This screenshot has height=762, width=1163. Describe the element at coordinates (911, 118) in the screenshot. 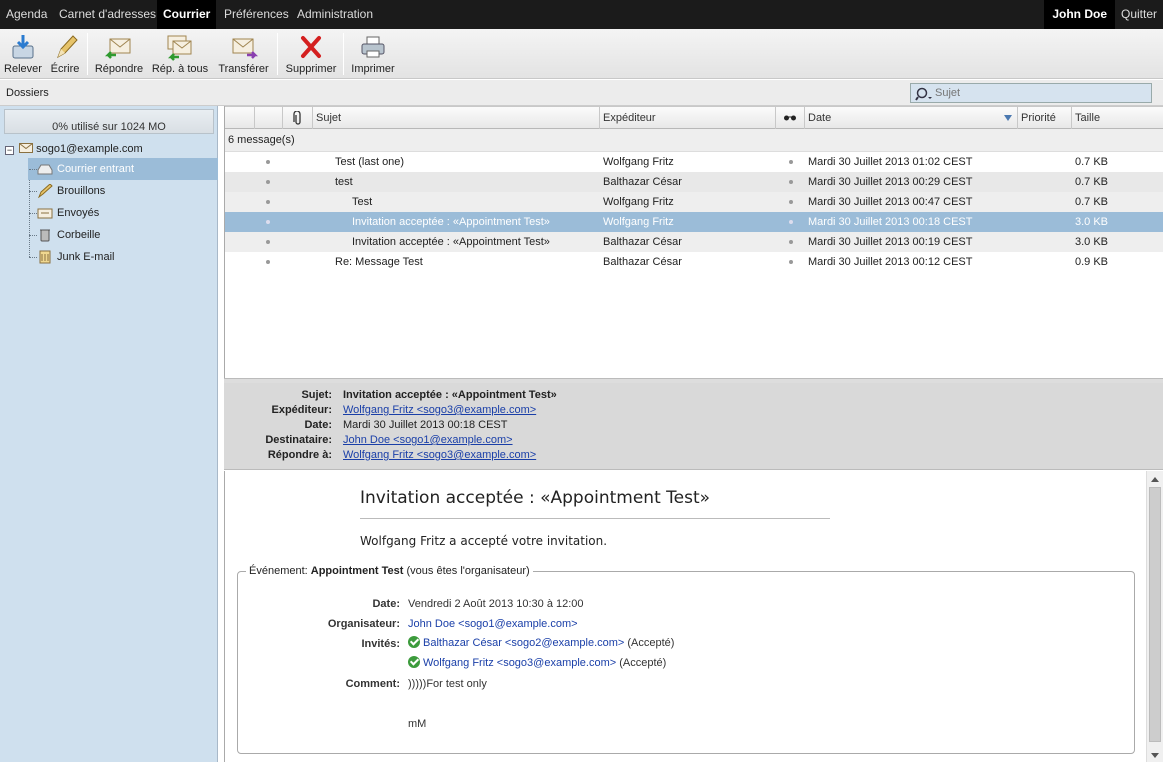

I see `column-date: Date` at that location.